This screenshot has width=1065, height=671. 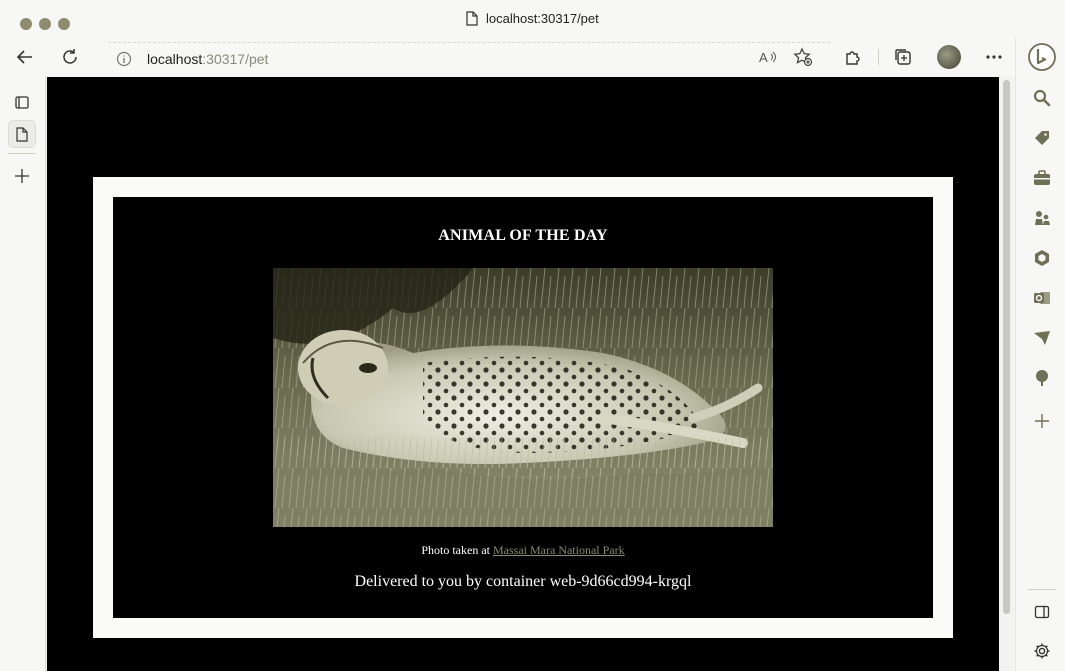 What do you see at coordinates (1042, 258) in the screenshot?
I see `microsoft-365-icon` at bounding box center [1042, 258].